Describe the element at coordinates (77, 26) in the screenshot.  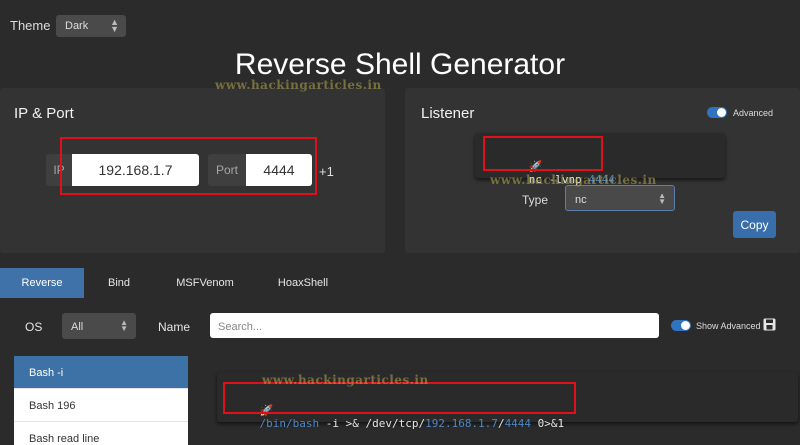
I see `theme-value: Dark` at that location.